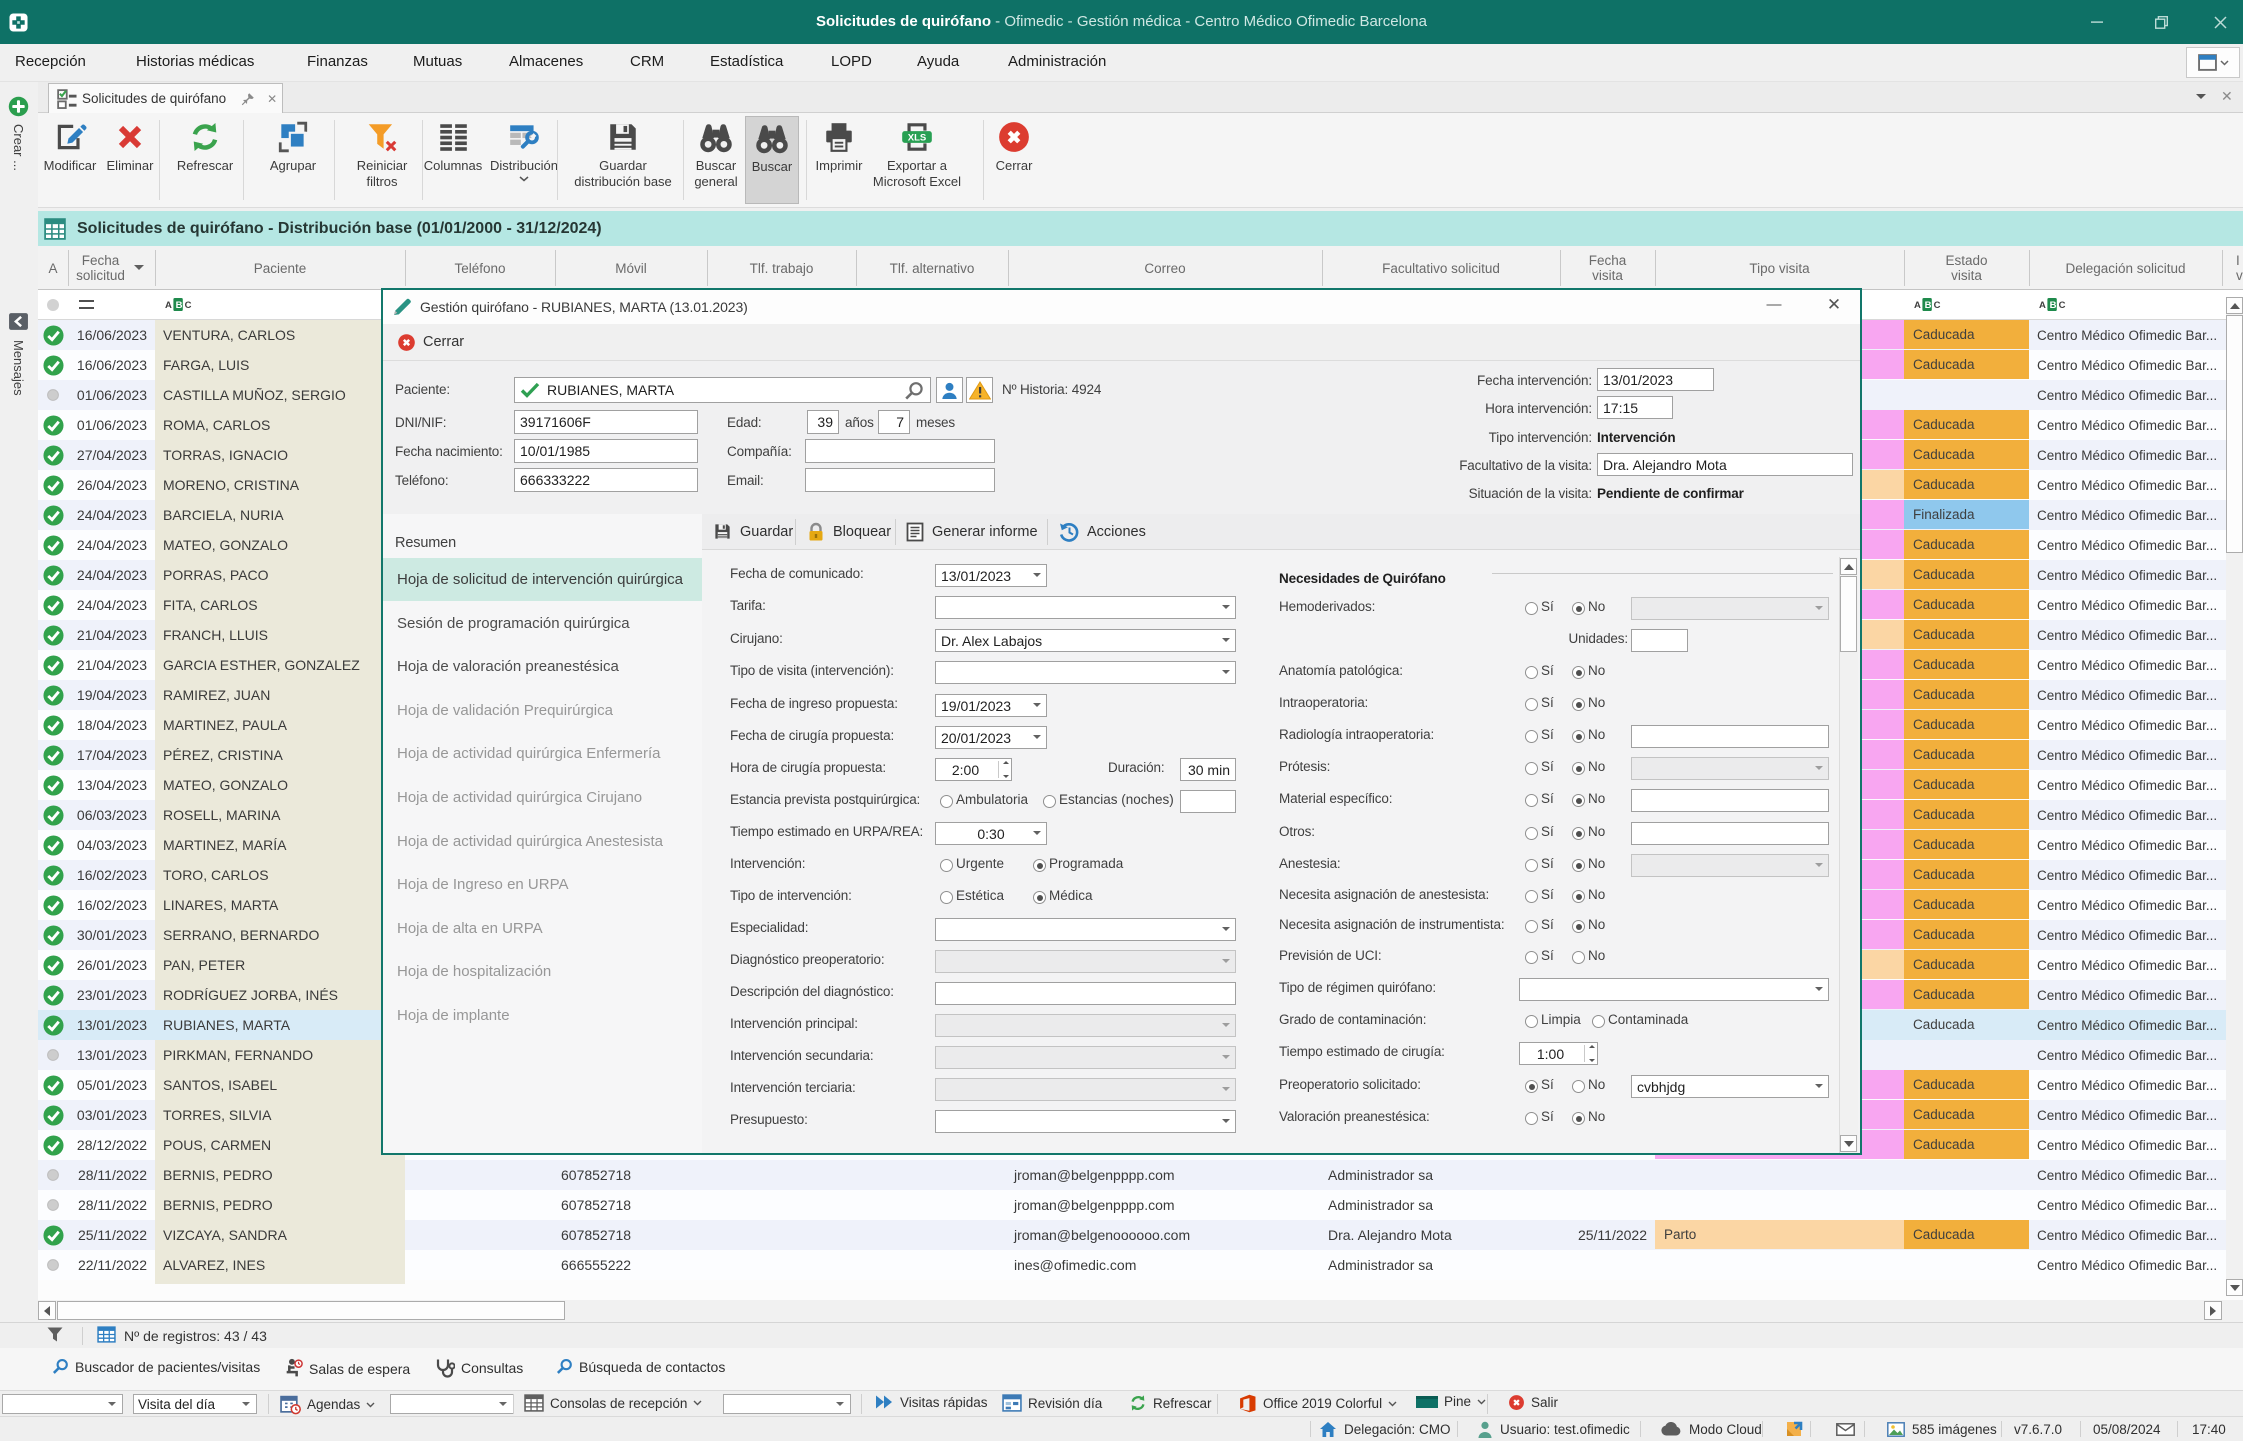  Describe the element at coordinates (18, 368) in the screenshot. I see `mensajes-label: Mensajes` at that location.